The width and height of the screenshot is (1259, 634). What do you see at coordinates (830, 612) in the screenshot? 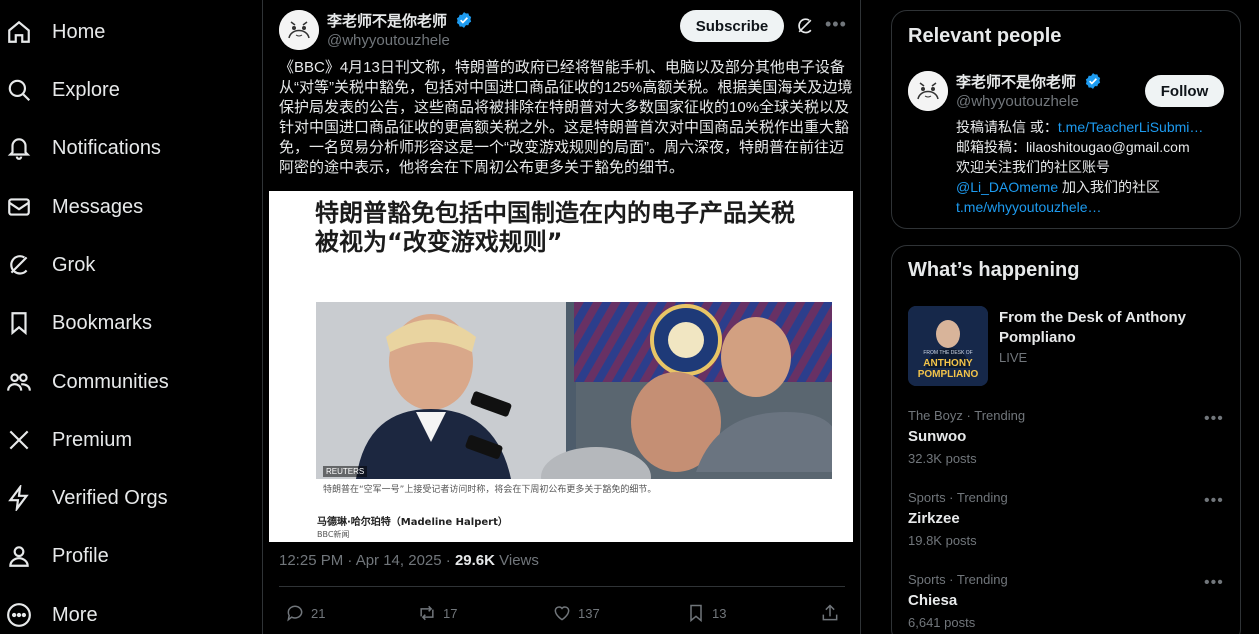
I see `share-icon` at bounding box center [830, 612].